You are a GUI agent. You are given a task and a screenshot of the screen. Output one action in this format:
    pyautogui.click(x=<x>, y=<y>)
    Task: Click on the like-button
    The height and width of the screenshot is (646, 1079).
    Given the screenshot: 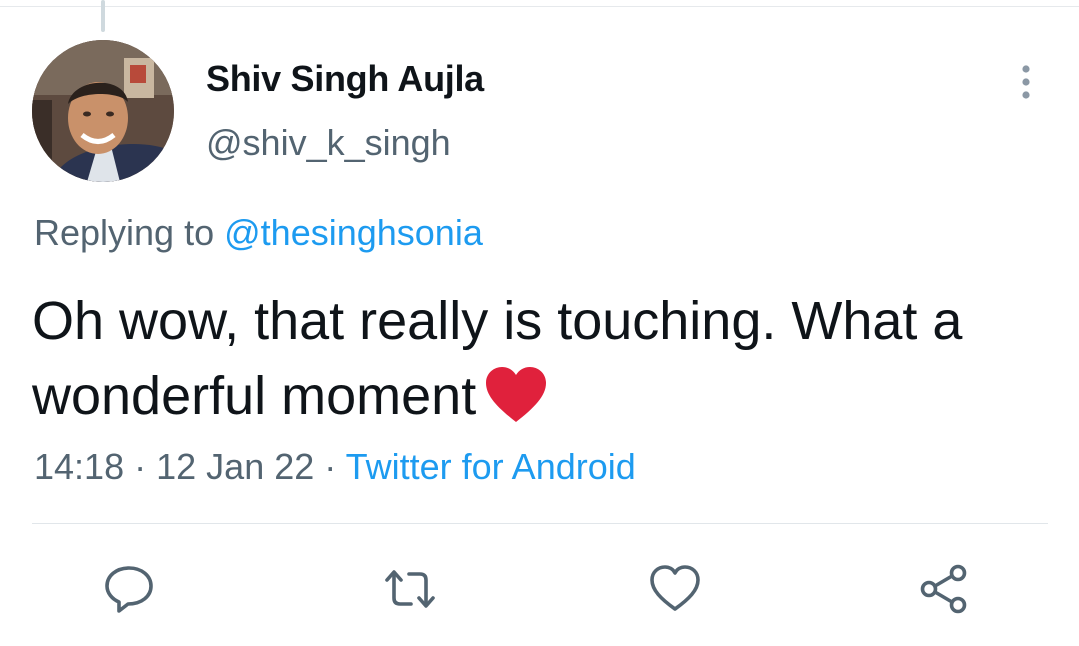 What is the action you would take?
    pyautogui.click(x=675, y=589)
    